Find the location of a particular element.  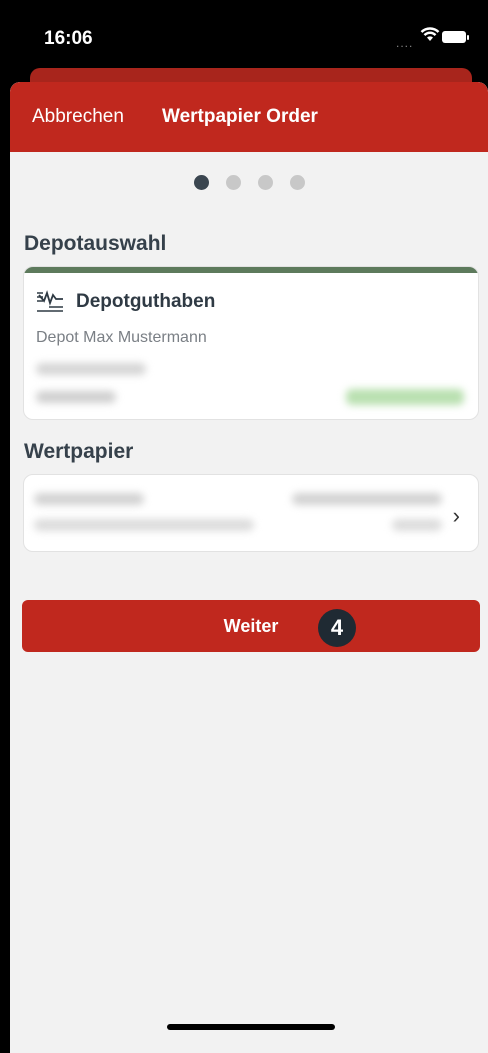

blurred-depot-number is located at coordinates (91, 369).